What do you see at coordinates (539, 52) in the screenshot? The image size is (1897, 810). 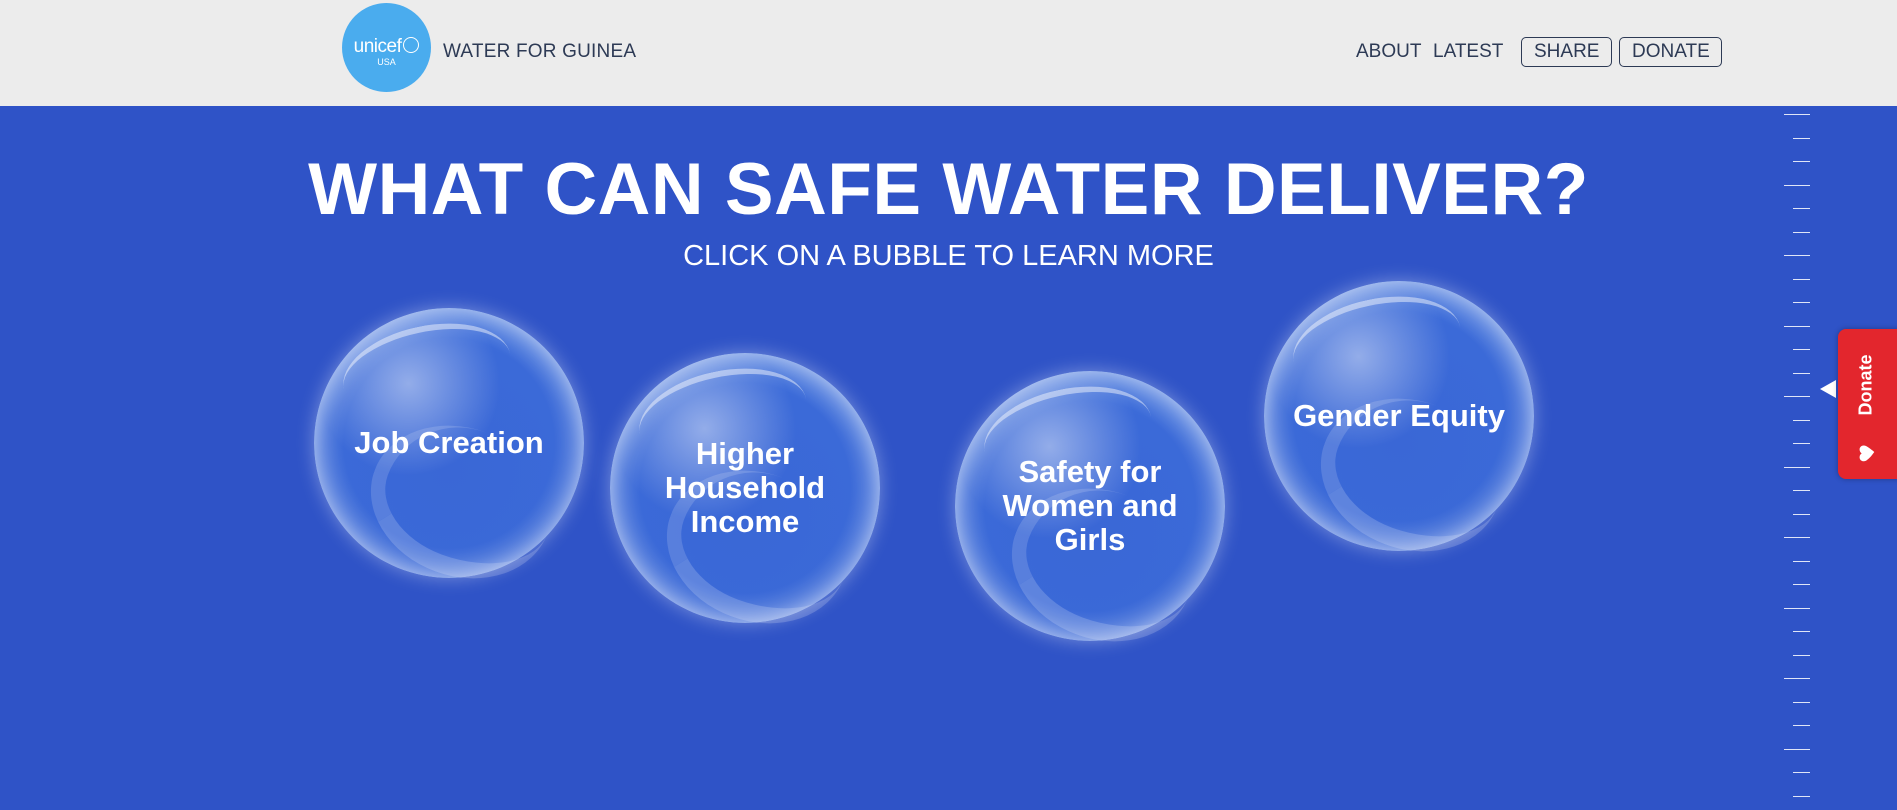 I see `site-title: WATER FOR GUINEA` at bounding box center [539, 52].